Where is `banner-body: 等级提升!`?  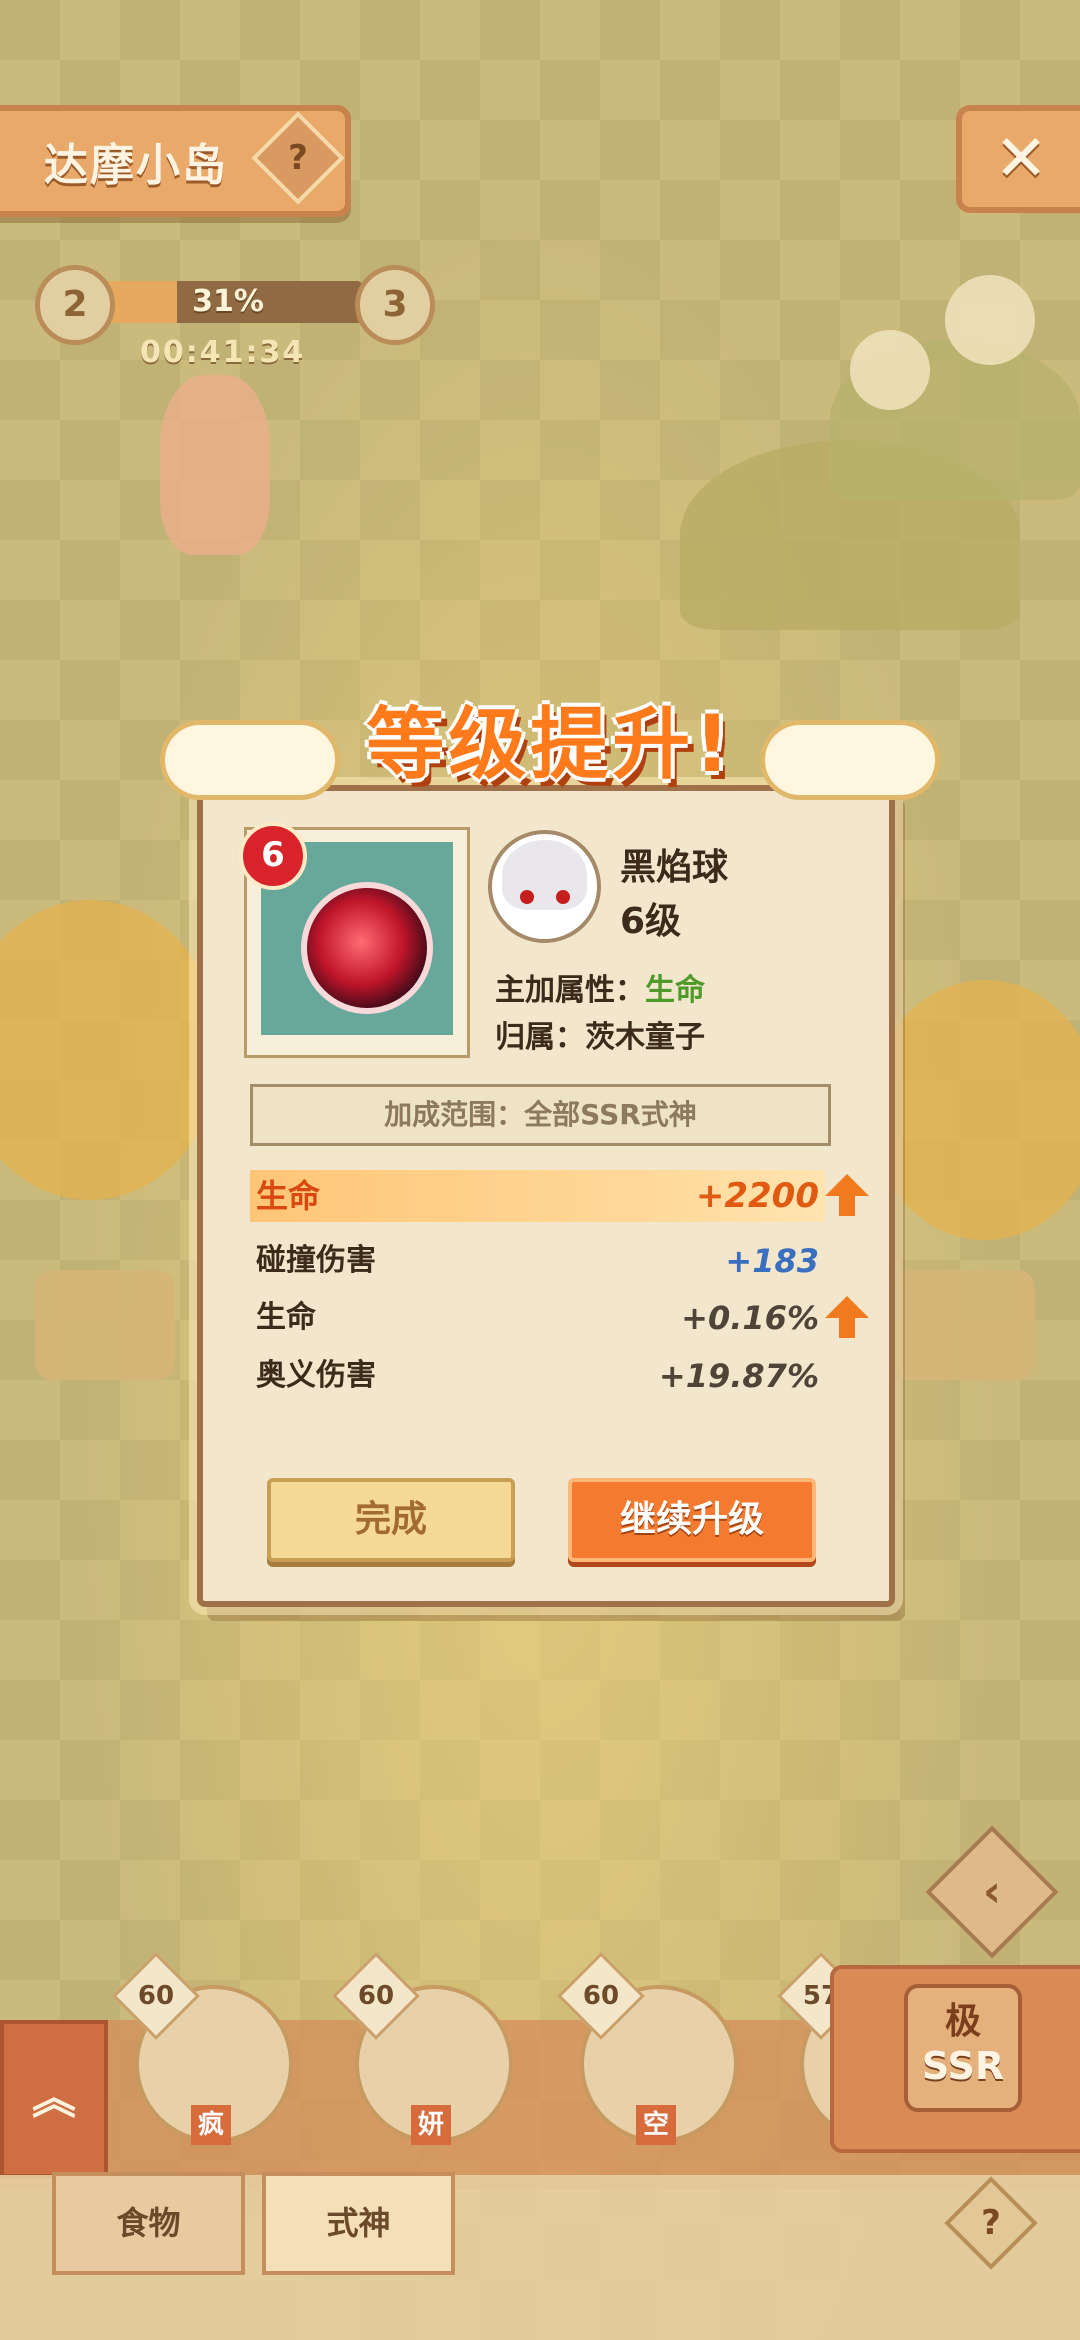 banner-body: 等级提升! is located at coordinates (550, 745).